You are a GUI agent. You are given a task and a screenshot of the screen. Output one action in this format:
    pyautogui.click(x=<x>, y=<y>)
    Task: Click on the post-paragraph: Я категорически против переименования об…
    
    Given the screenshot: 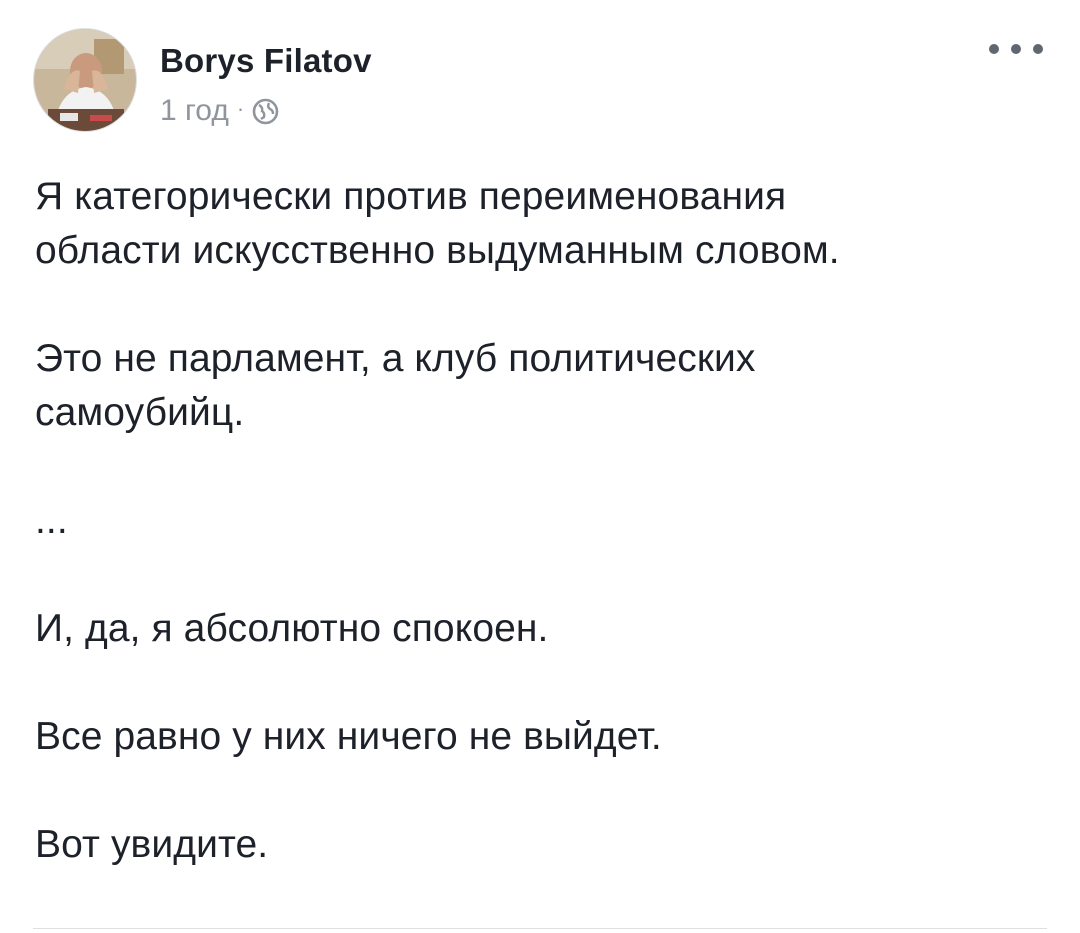 What is the action you would take?
    pyautogui.click(x=437, y=223)
    